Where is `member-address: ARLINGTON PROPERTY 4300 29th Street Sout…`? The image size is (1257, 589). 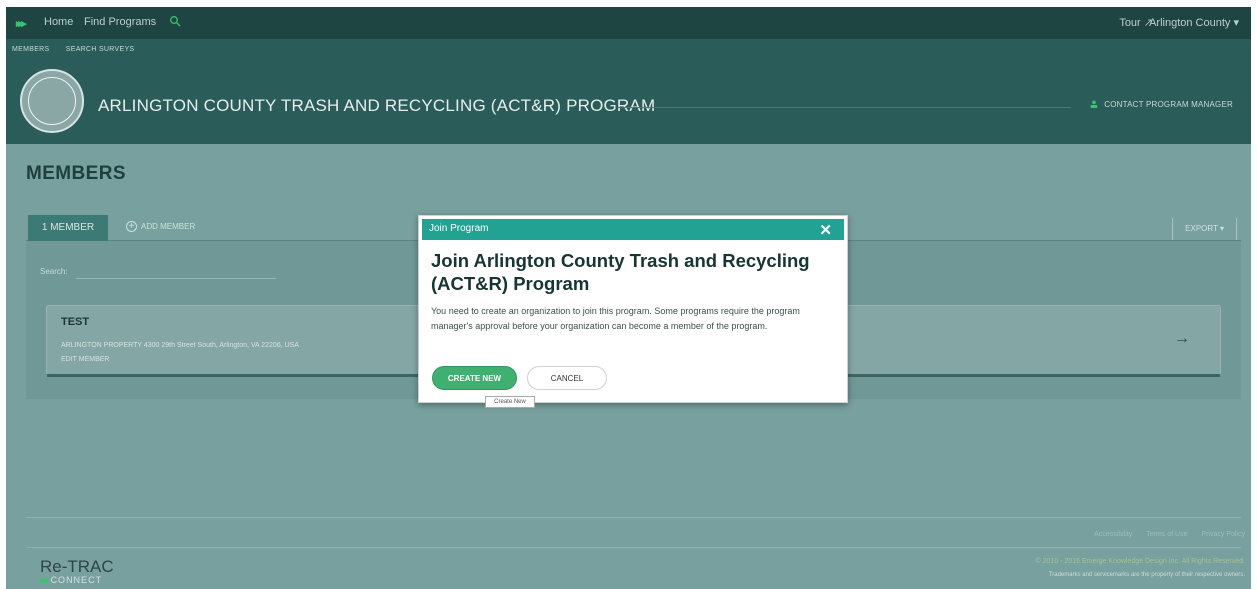 member-address: ARLINGTON PROPERTY 4300 29th Street Sout… is located at coordinates (180, 345).